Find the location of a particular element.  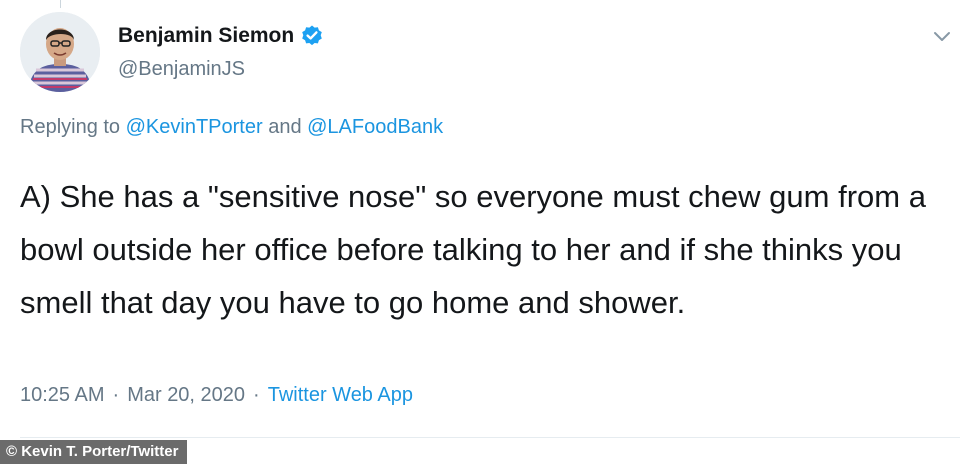

tweet-date: Mar 20, 2020 is located at coordinates (186, 395).